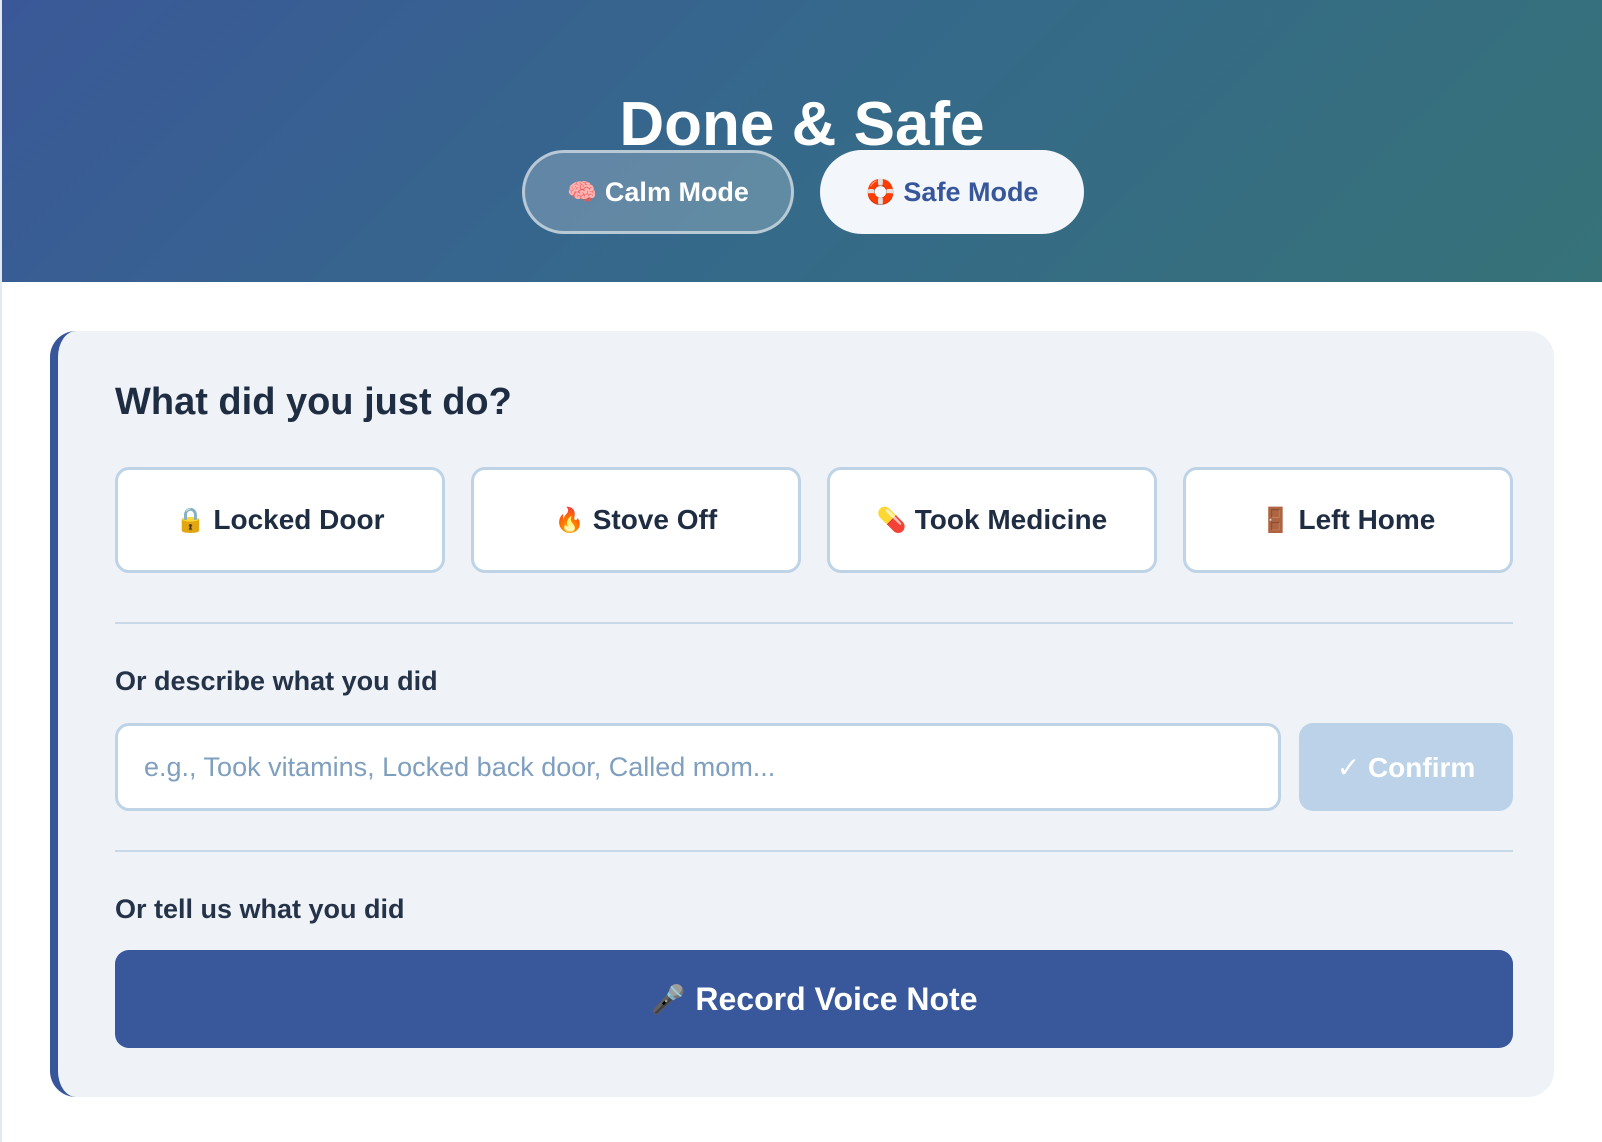 This screenshot has width=1602, height=1142. What do you see at coordinates (655, 519) in the screenshot?
I see `stove-off-label: Stove Off` at bounding box center [655, 519].